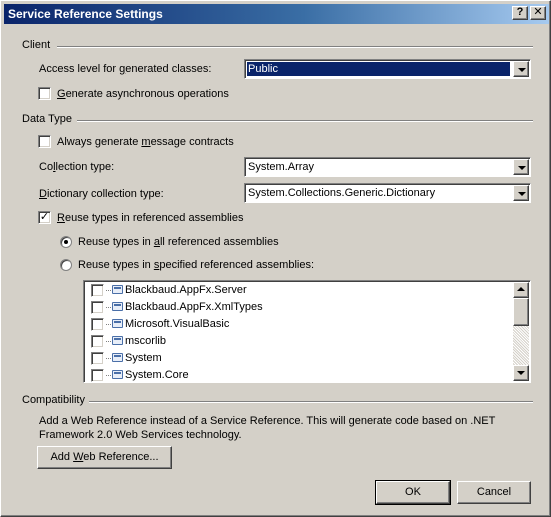 This screenshot has width=551, height=517. I want to click on data-type-group-divider, so click(305, 121).